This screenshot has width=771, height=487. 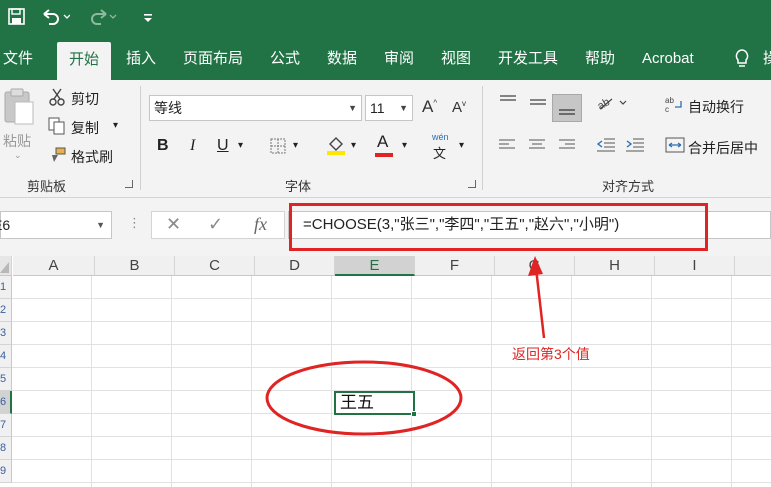 I want to click on font-color-button: A, so click(x=382, y=142).